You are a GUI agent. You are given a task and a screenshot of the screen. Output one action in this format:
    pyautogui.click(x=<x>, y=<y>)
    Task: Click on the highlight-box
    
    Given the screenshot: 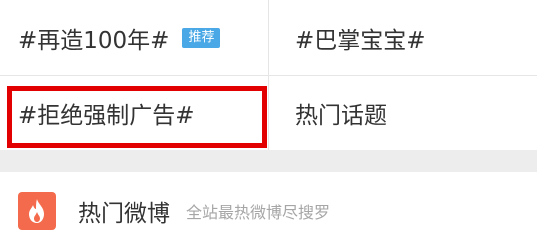 What is the action you would take?
    pyautogui.click(x=137, y=117)
    